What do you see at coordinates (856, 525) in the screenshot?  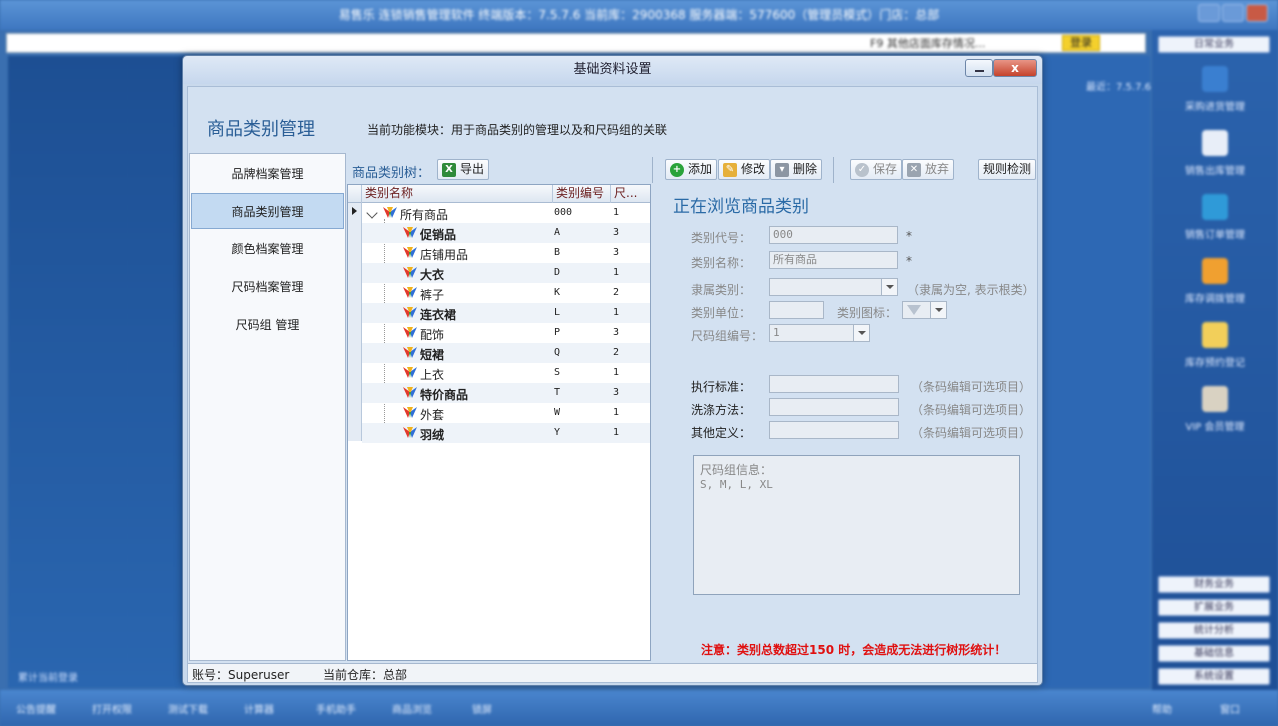 I see `sizegroup-info-box: 尺码组信息： S, M, L, XL` at bounding box center [856, 525].